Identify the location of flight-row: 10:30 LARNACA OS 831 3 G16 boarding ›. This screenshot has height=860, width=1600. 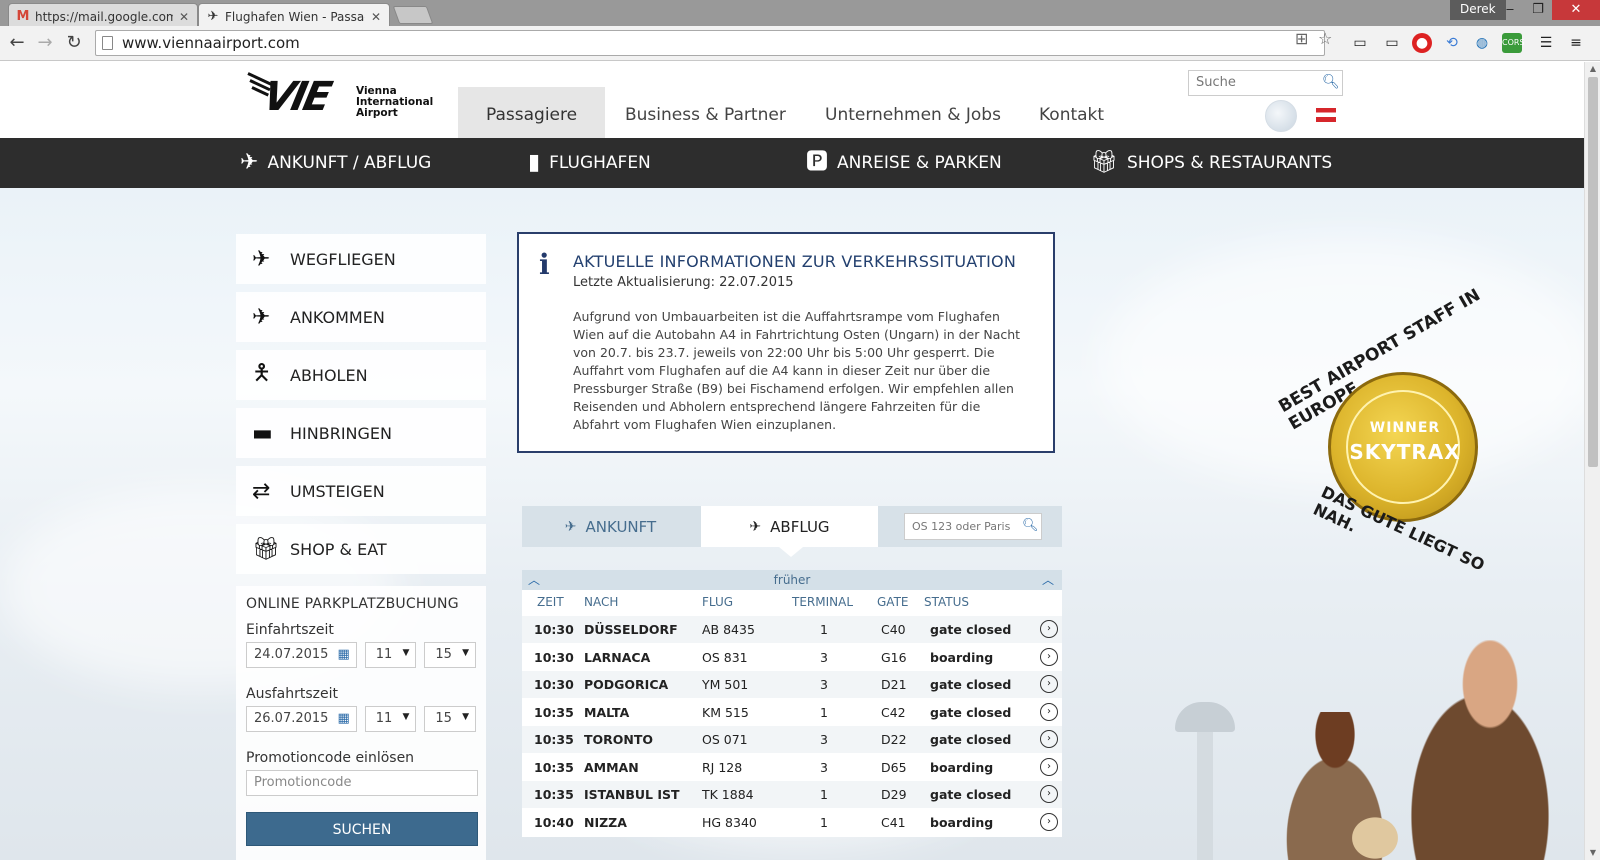
(792, 657).